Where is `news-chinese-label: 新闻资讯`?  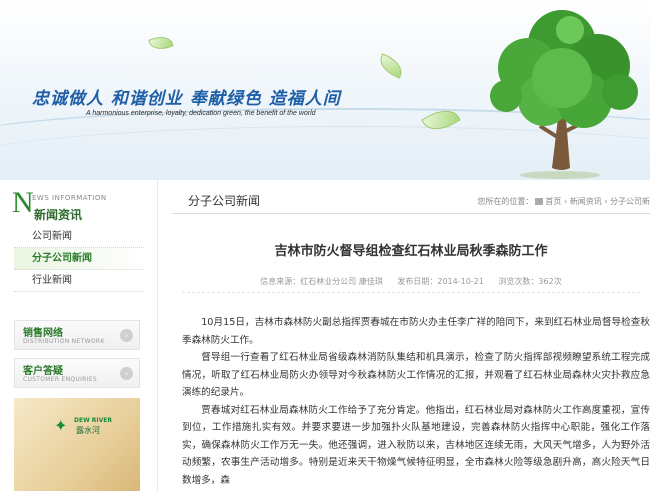 news-chinese-label: 新闻资讯 is located at coordinates (58, 215).